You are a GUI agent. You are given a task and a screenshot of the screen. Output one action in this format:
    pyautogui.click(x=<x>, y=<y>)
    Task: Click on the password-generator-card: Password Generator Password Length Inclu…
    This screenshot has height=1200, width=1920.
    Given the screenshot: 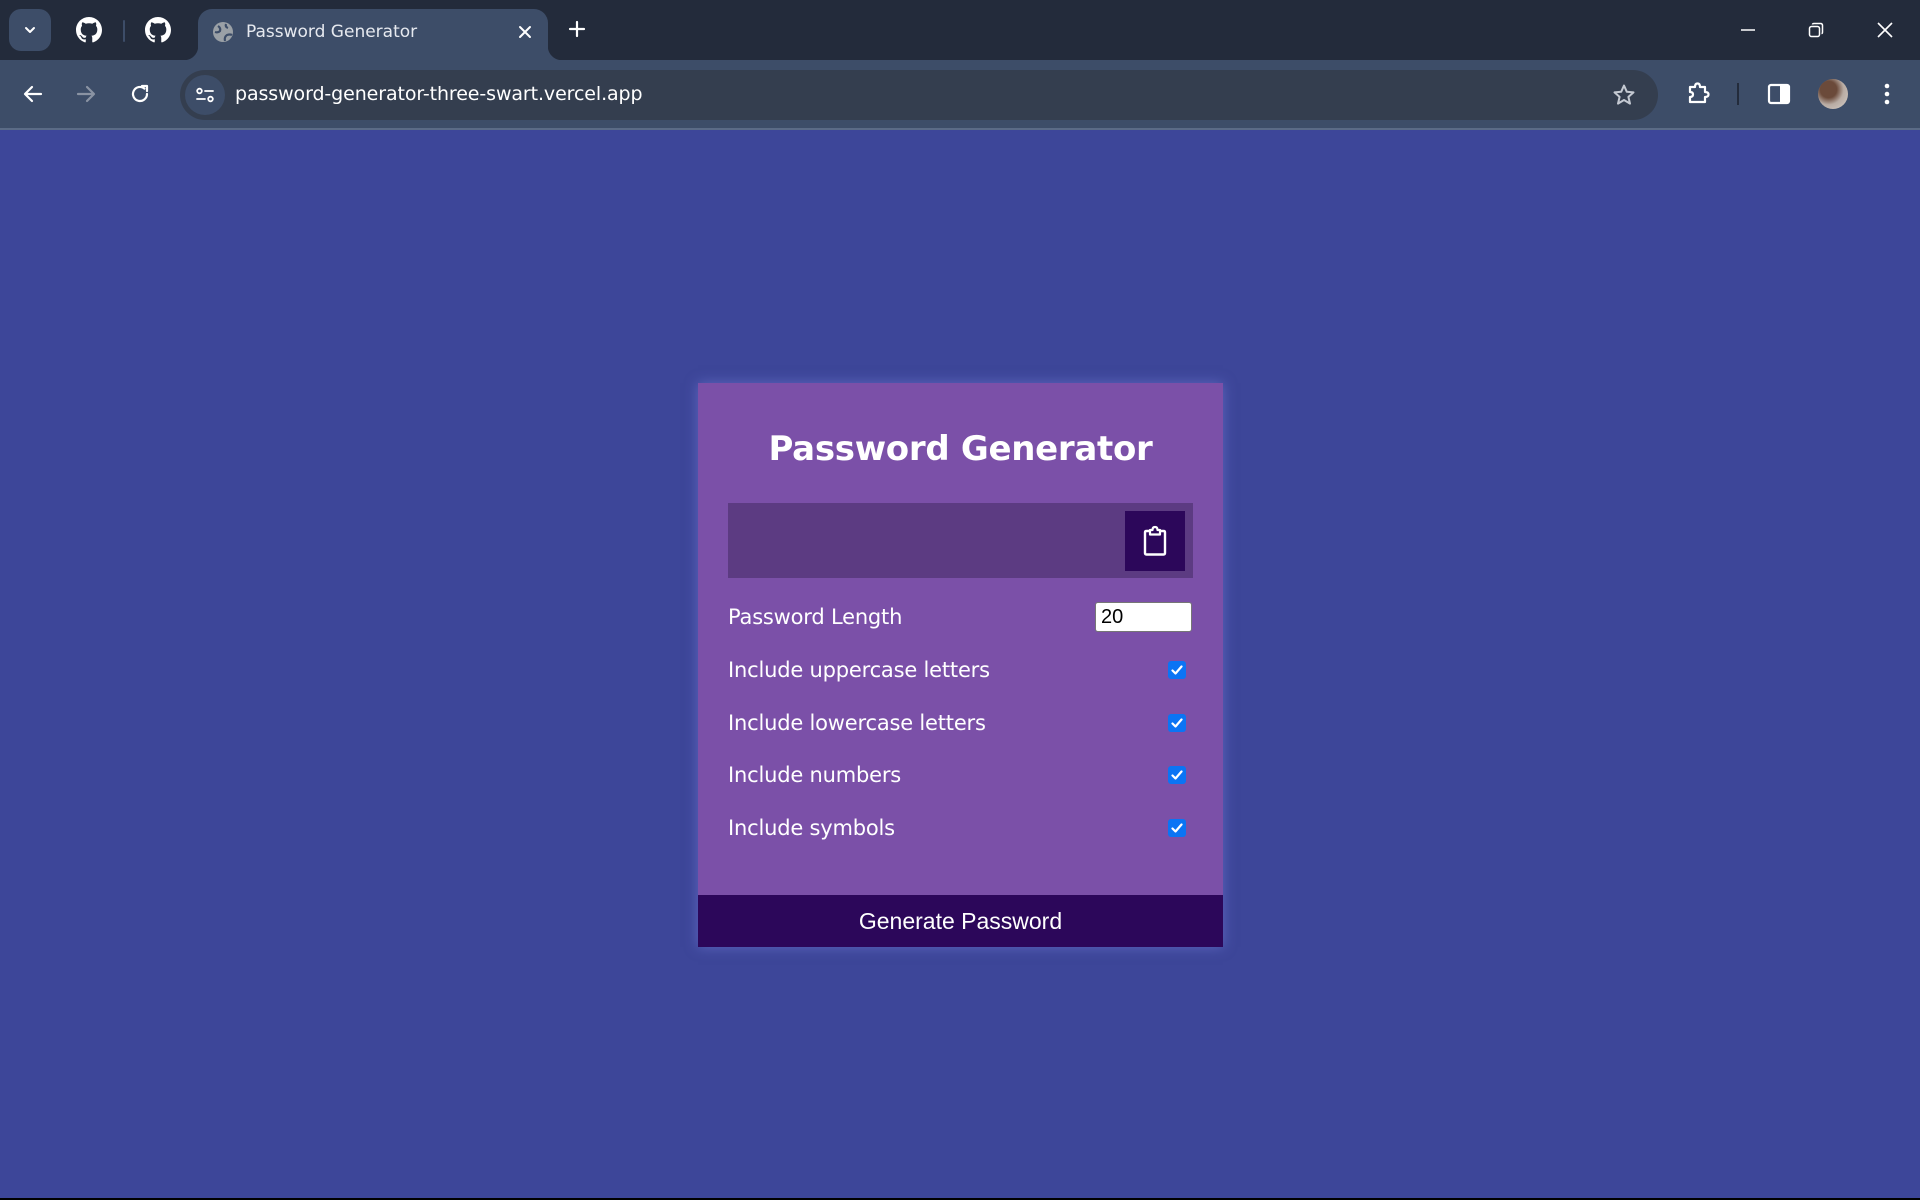 What is the action you would take?
    pyautogui.click(x=960, y=665)
    